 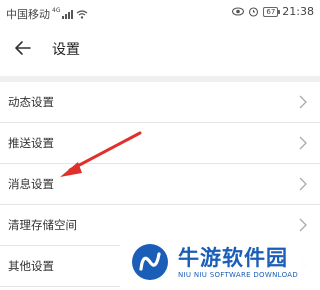 What do you see at coordinates (31, 143) in the screenshot?
I see `settings-item-label: 推送设置` at bounding box center [31, 143].